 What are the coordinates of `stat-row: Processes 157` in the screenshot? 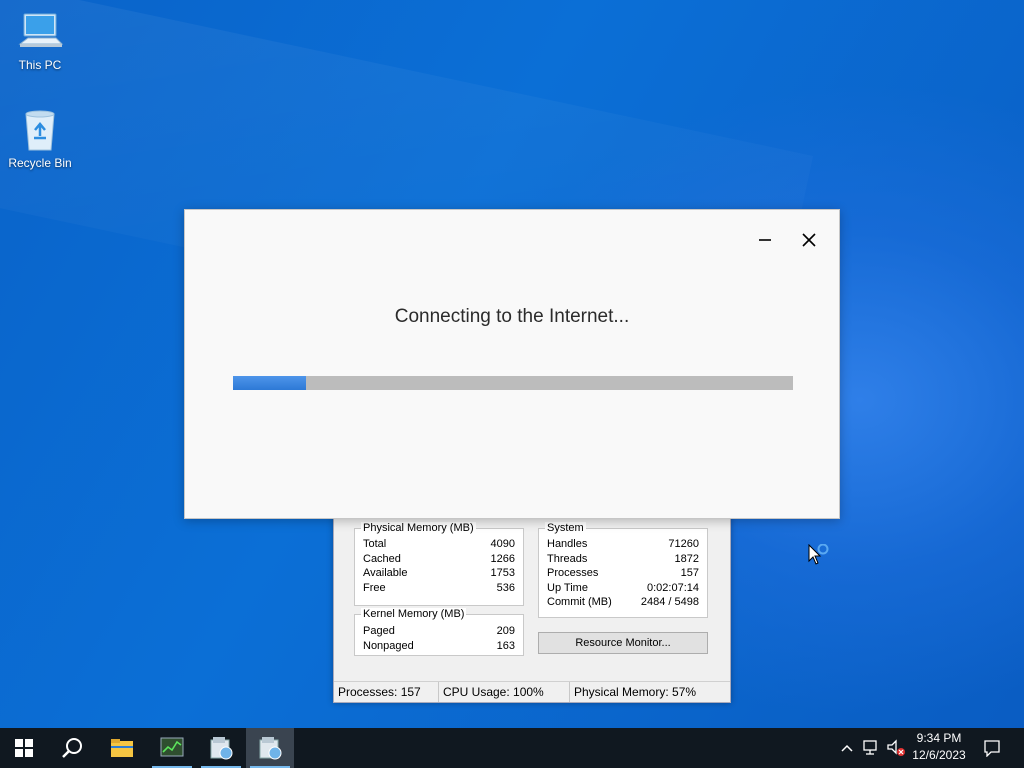 It's located at (623, 573).